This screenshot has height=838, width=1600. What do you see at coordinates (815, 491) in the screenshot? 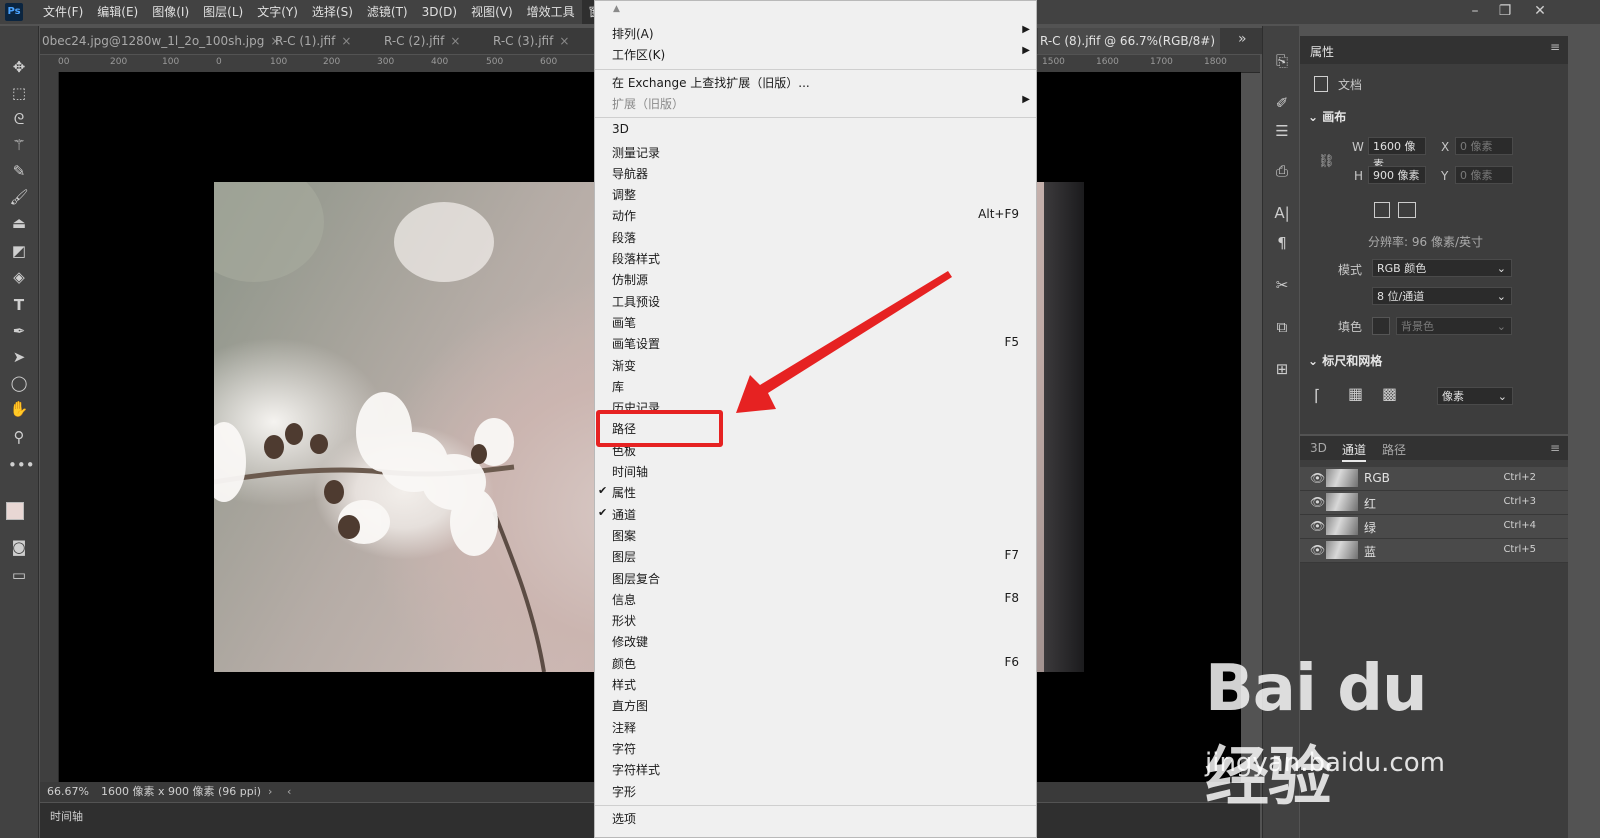
I see `menu-item: 属性 ✔` at bounding box center [815, 491].